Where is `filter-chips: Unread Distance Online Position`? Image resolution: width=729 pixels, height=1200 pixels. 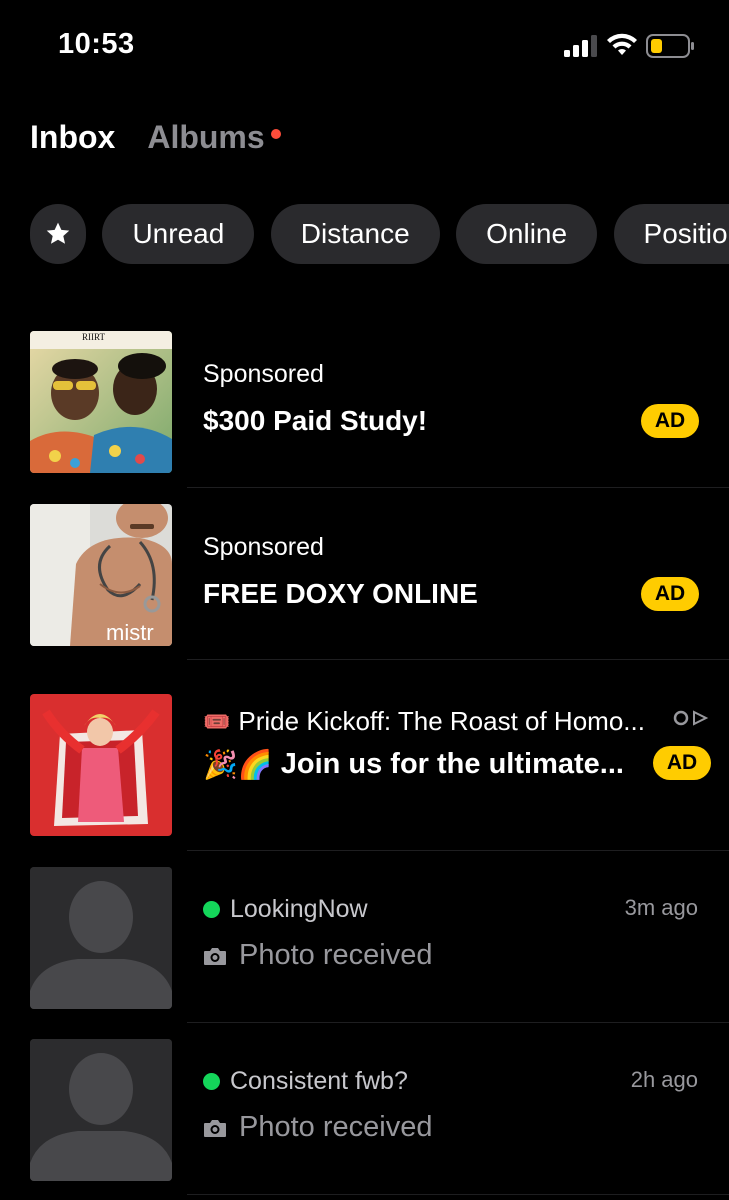
filter-chips: Unread Distance Online Position is located at coordinates (379, 234).